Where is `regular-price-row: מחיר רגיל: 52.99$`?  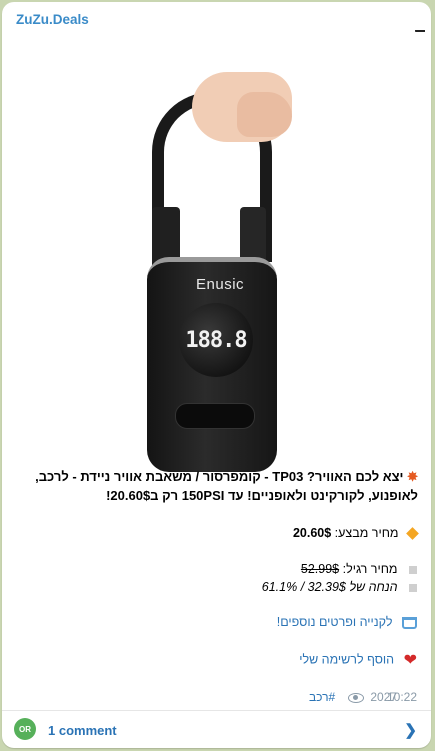 regular-price-row: מחיר רגיל: 52.99$ is located at coordinates (359, 569).